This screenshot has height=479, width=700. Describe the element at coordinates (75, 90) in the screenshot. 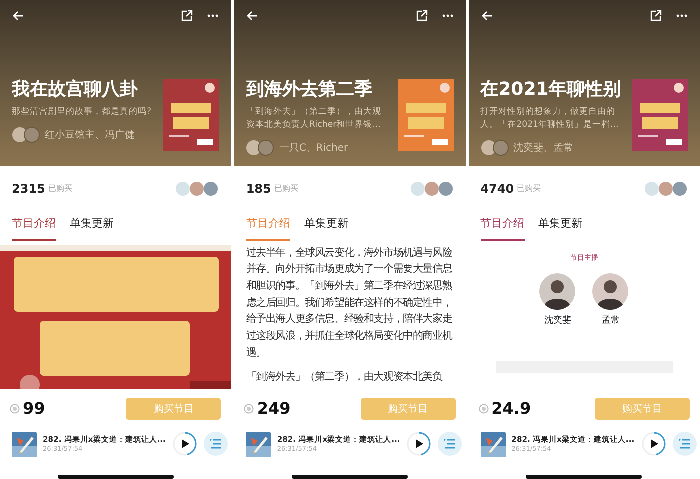

I see `program-title: 我在故宫聊八卦` at that location.